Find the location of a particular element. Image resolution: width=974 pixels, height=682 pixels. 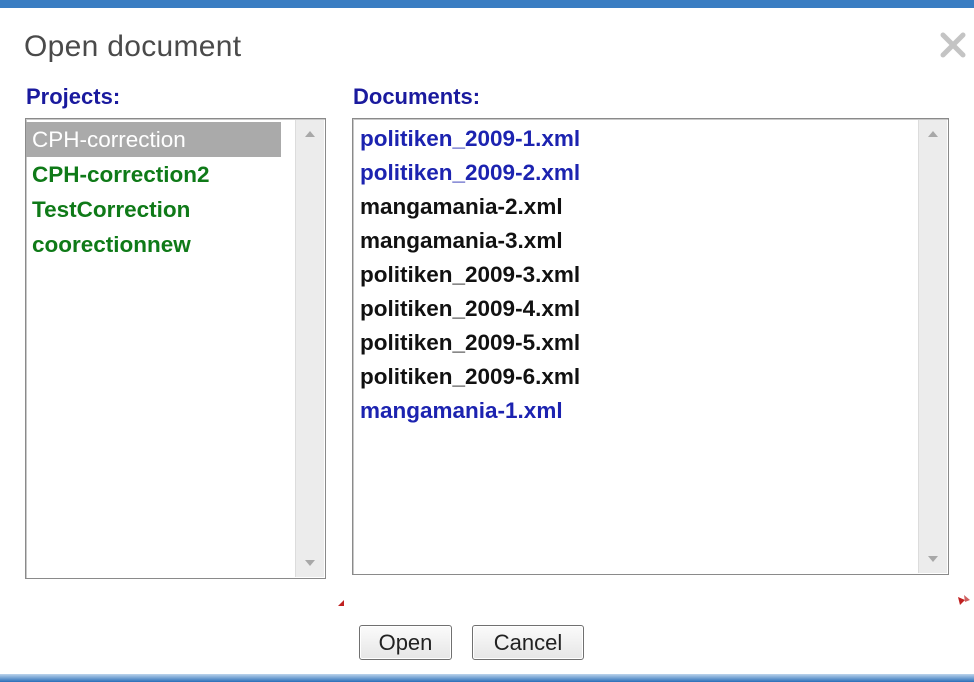

dialog-bottom-border is located at coordinates (487, 678).